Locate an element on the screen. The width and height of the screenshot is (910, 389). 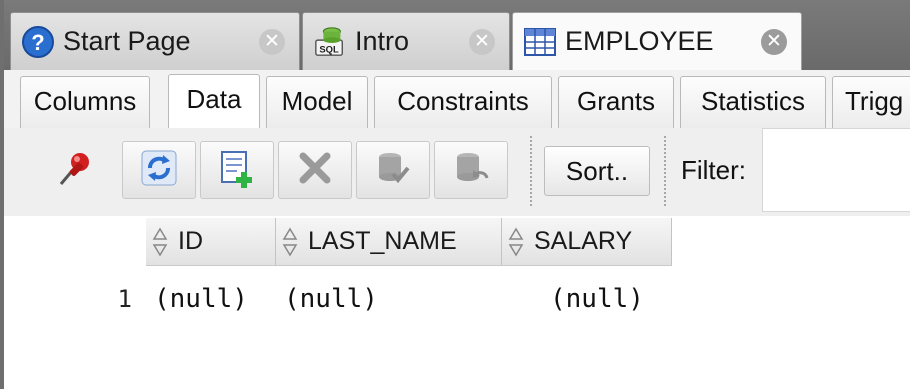
tab-intro: SQL Intro ✕ is located at coordinates (406, 41).